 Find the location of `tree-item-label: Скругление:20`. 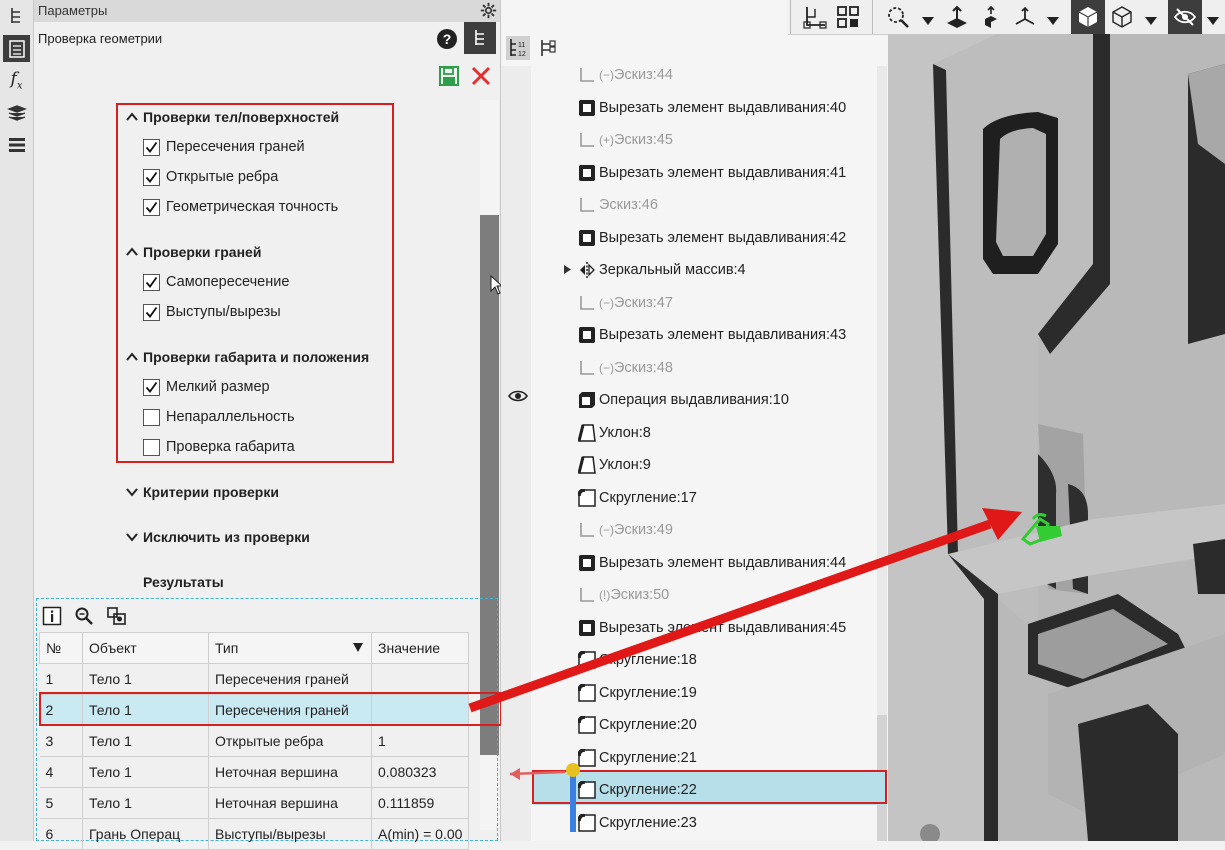

tree-item-label: Скругление:20 is located at coordinates (648, 725).